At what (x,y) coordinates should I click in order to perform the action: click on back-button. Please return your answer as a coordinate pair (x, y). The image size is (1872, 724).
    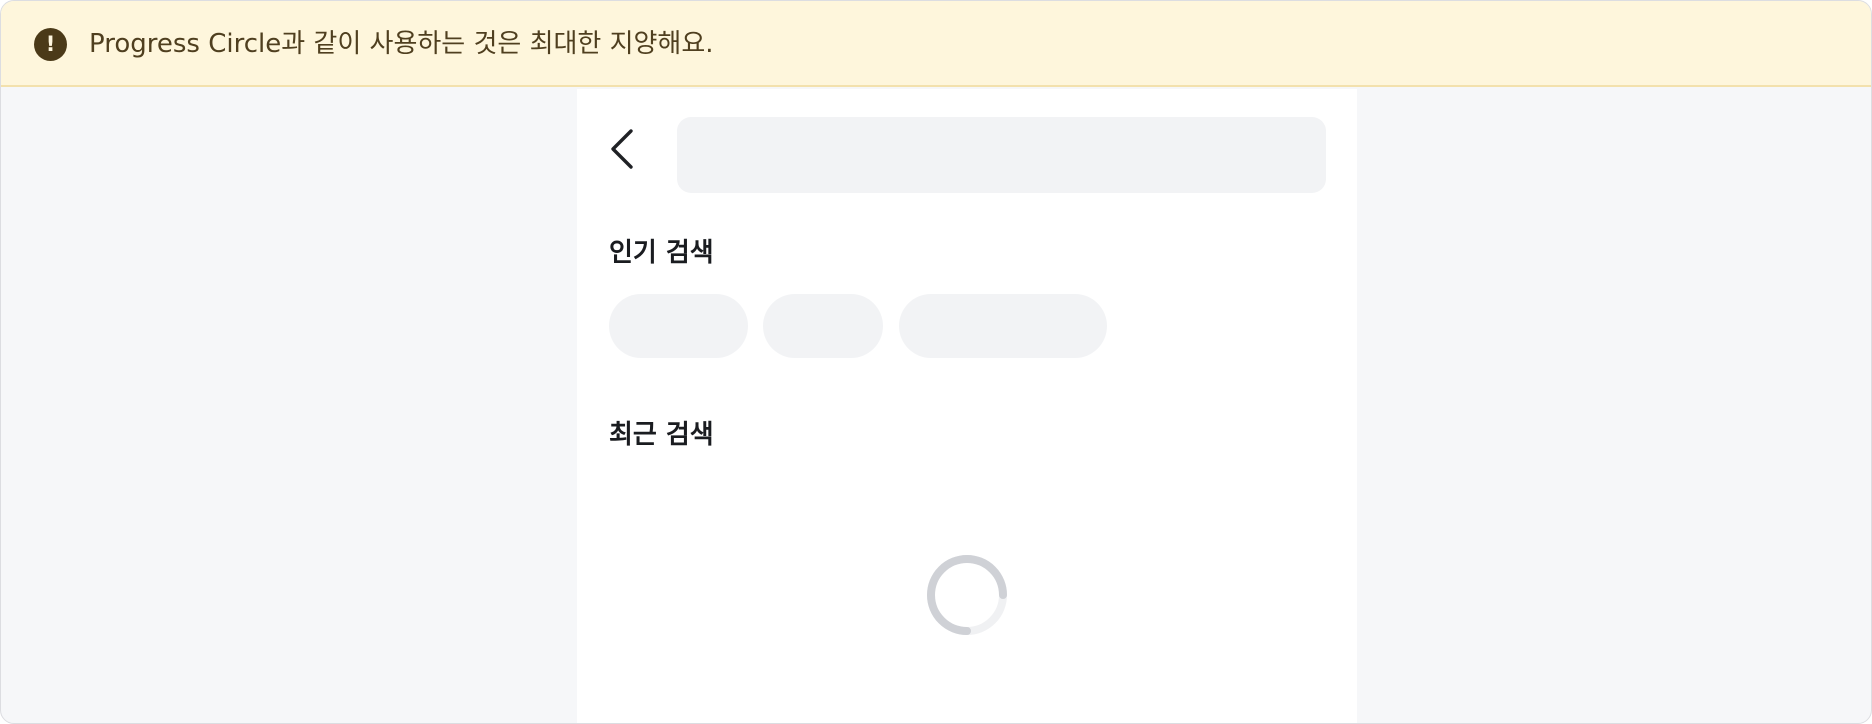
    Looking at the image, I should click on (625, 149).